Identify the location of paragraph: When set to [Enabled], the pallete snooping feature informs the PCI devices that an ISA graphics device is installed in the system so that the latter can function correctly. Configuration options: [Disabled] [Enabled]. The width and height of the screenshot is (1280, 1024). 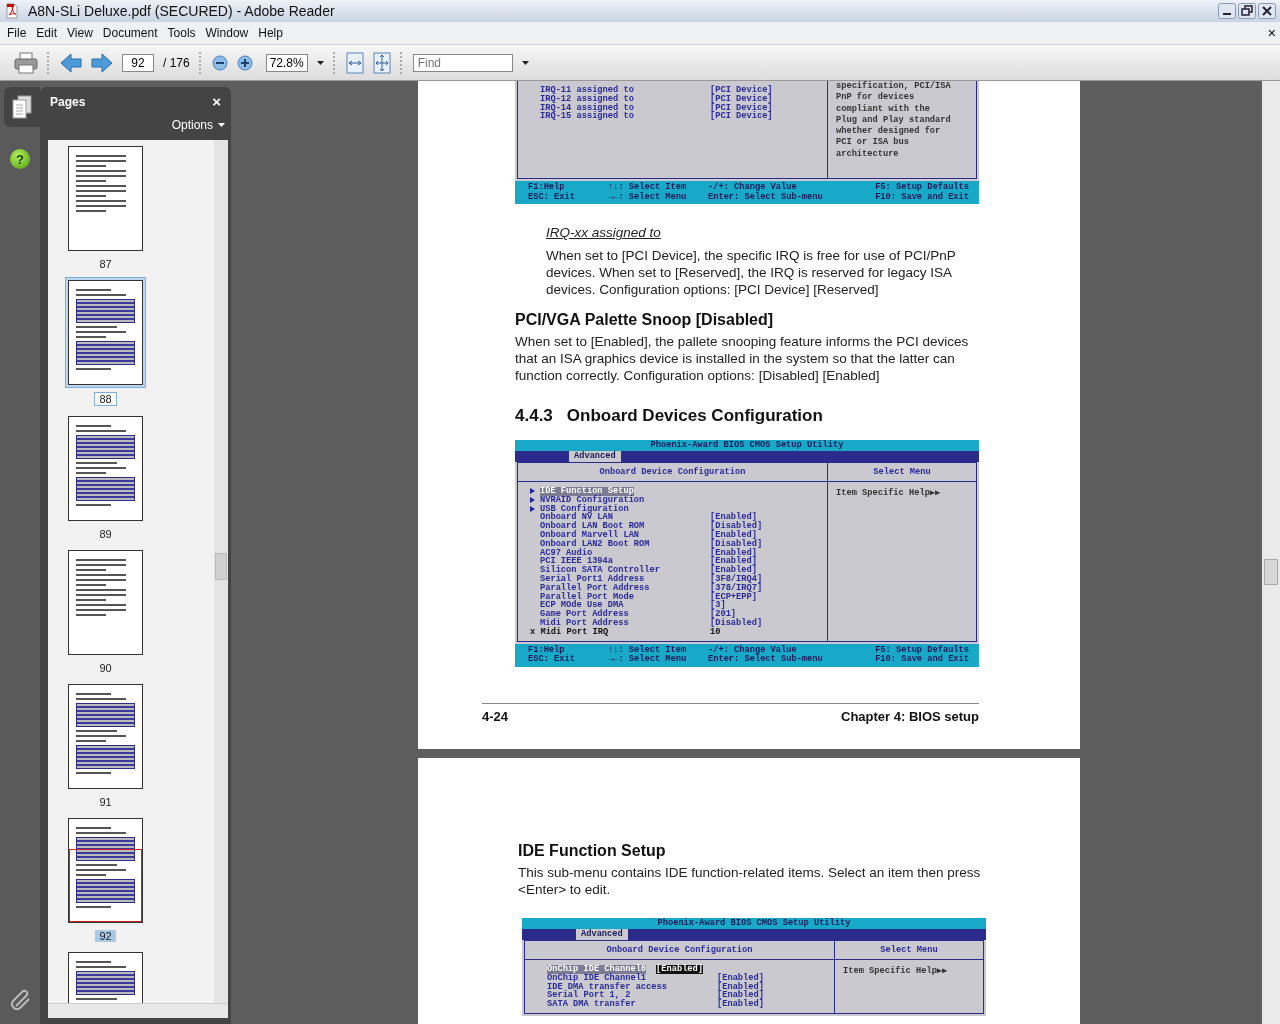
(742, 358).